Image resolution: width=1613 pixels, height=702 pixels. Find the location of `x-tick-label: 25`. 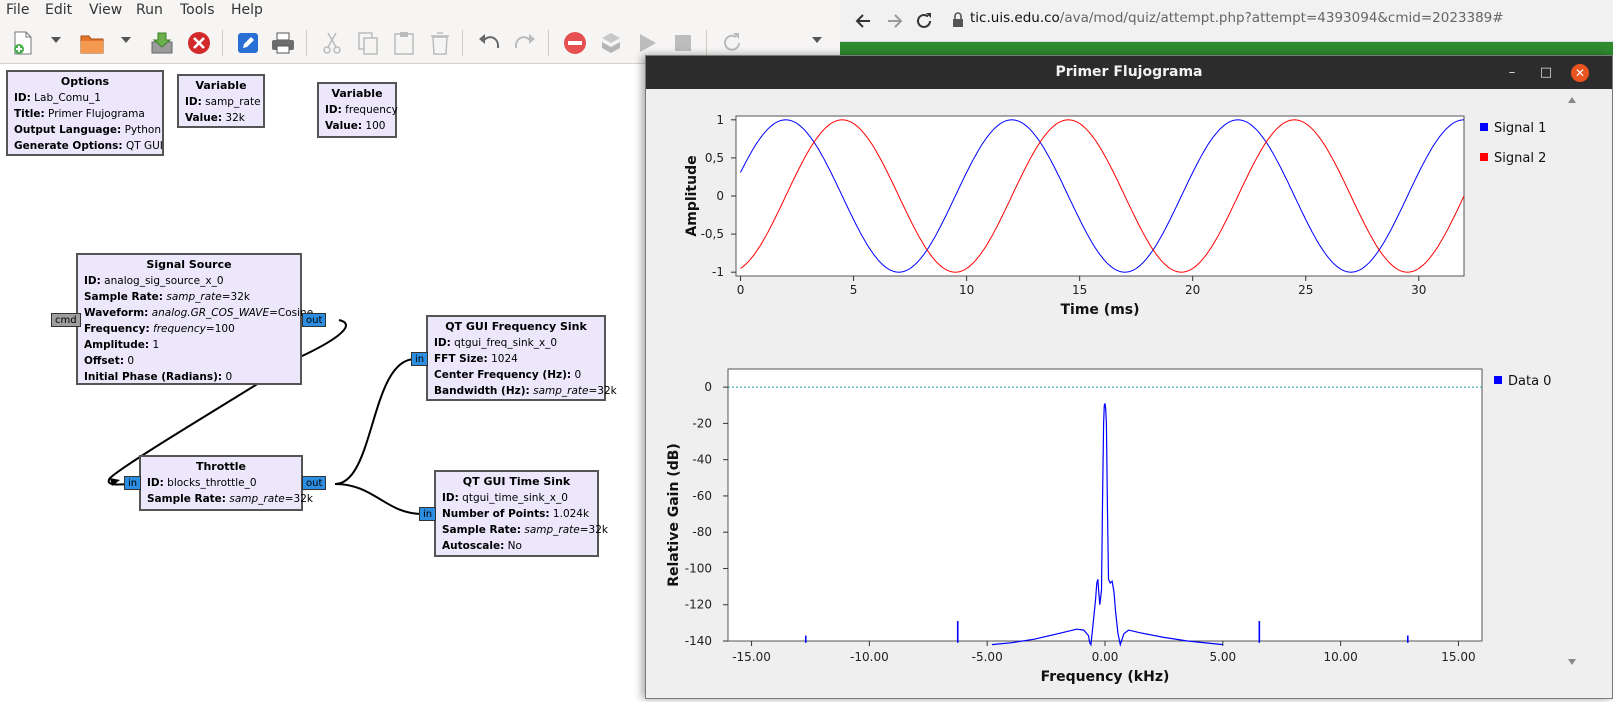

x-tick-label: 25 is located at coordinates (1305, 290).